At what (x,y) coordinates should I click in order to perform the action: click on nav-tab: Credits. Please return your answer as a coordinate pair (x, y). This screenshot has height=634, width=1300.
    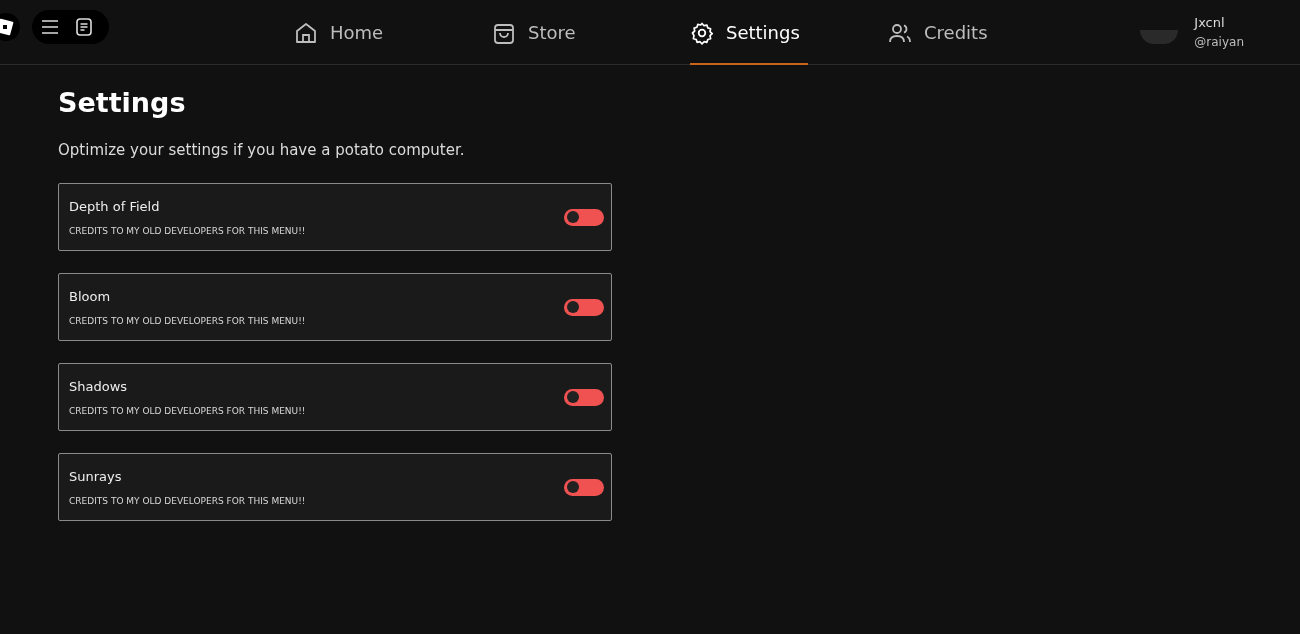
    Looking at the image, I should click on (942, 32).